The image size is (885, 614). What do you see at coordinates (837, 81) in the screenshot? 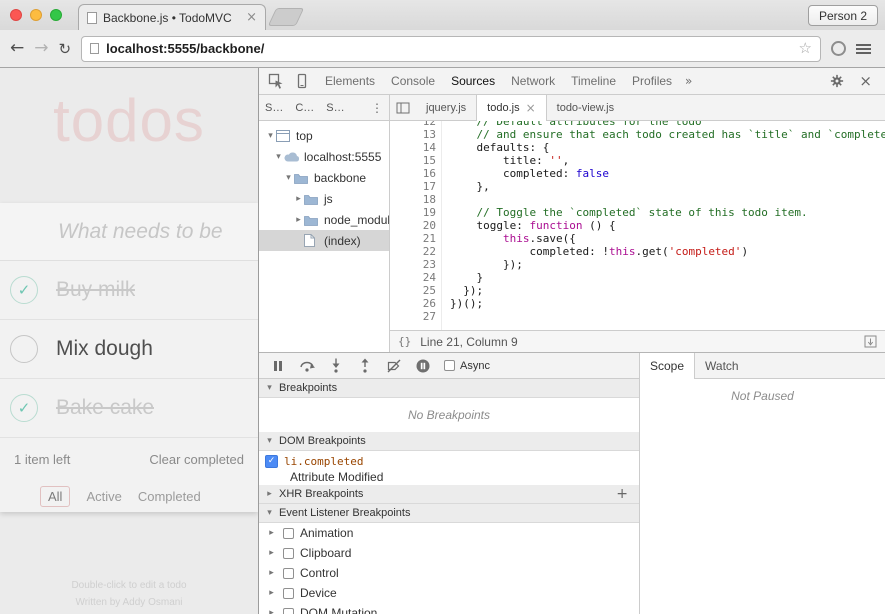
I see `settings-gear-icon` at bounding box center [837, 81].